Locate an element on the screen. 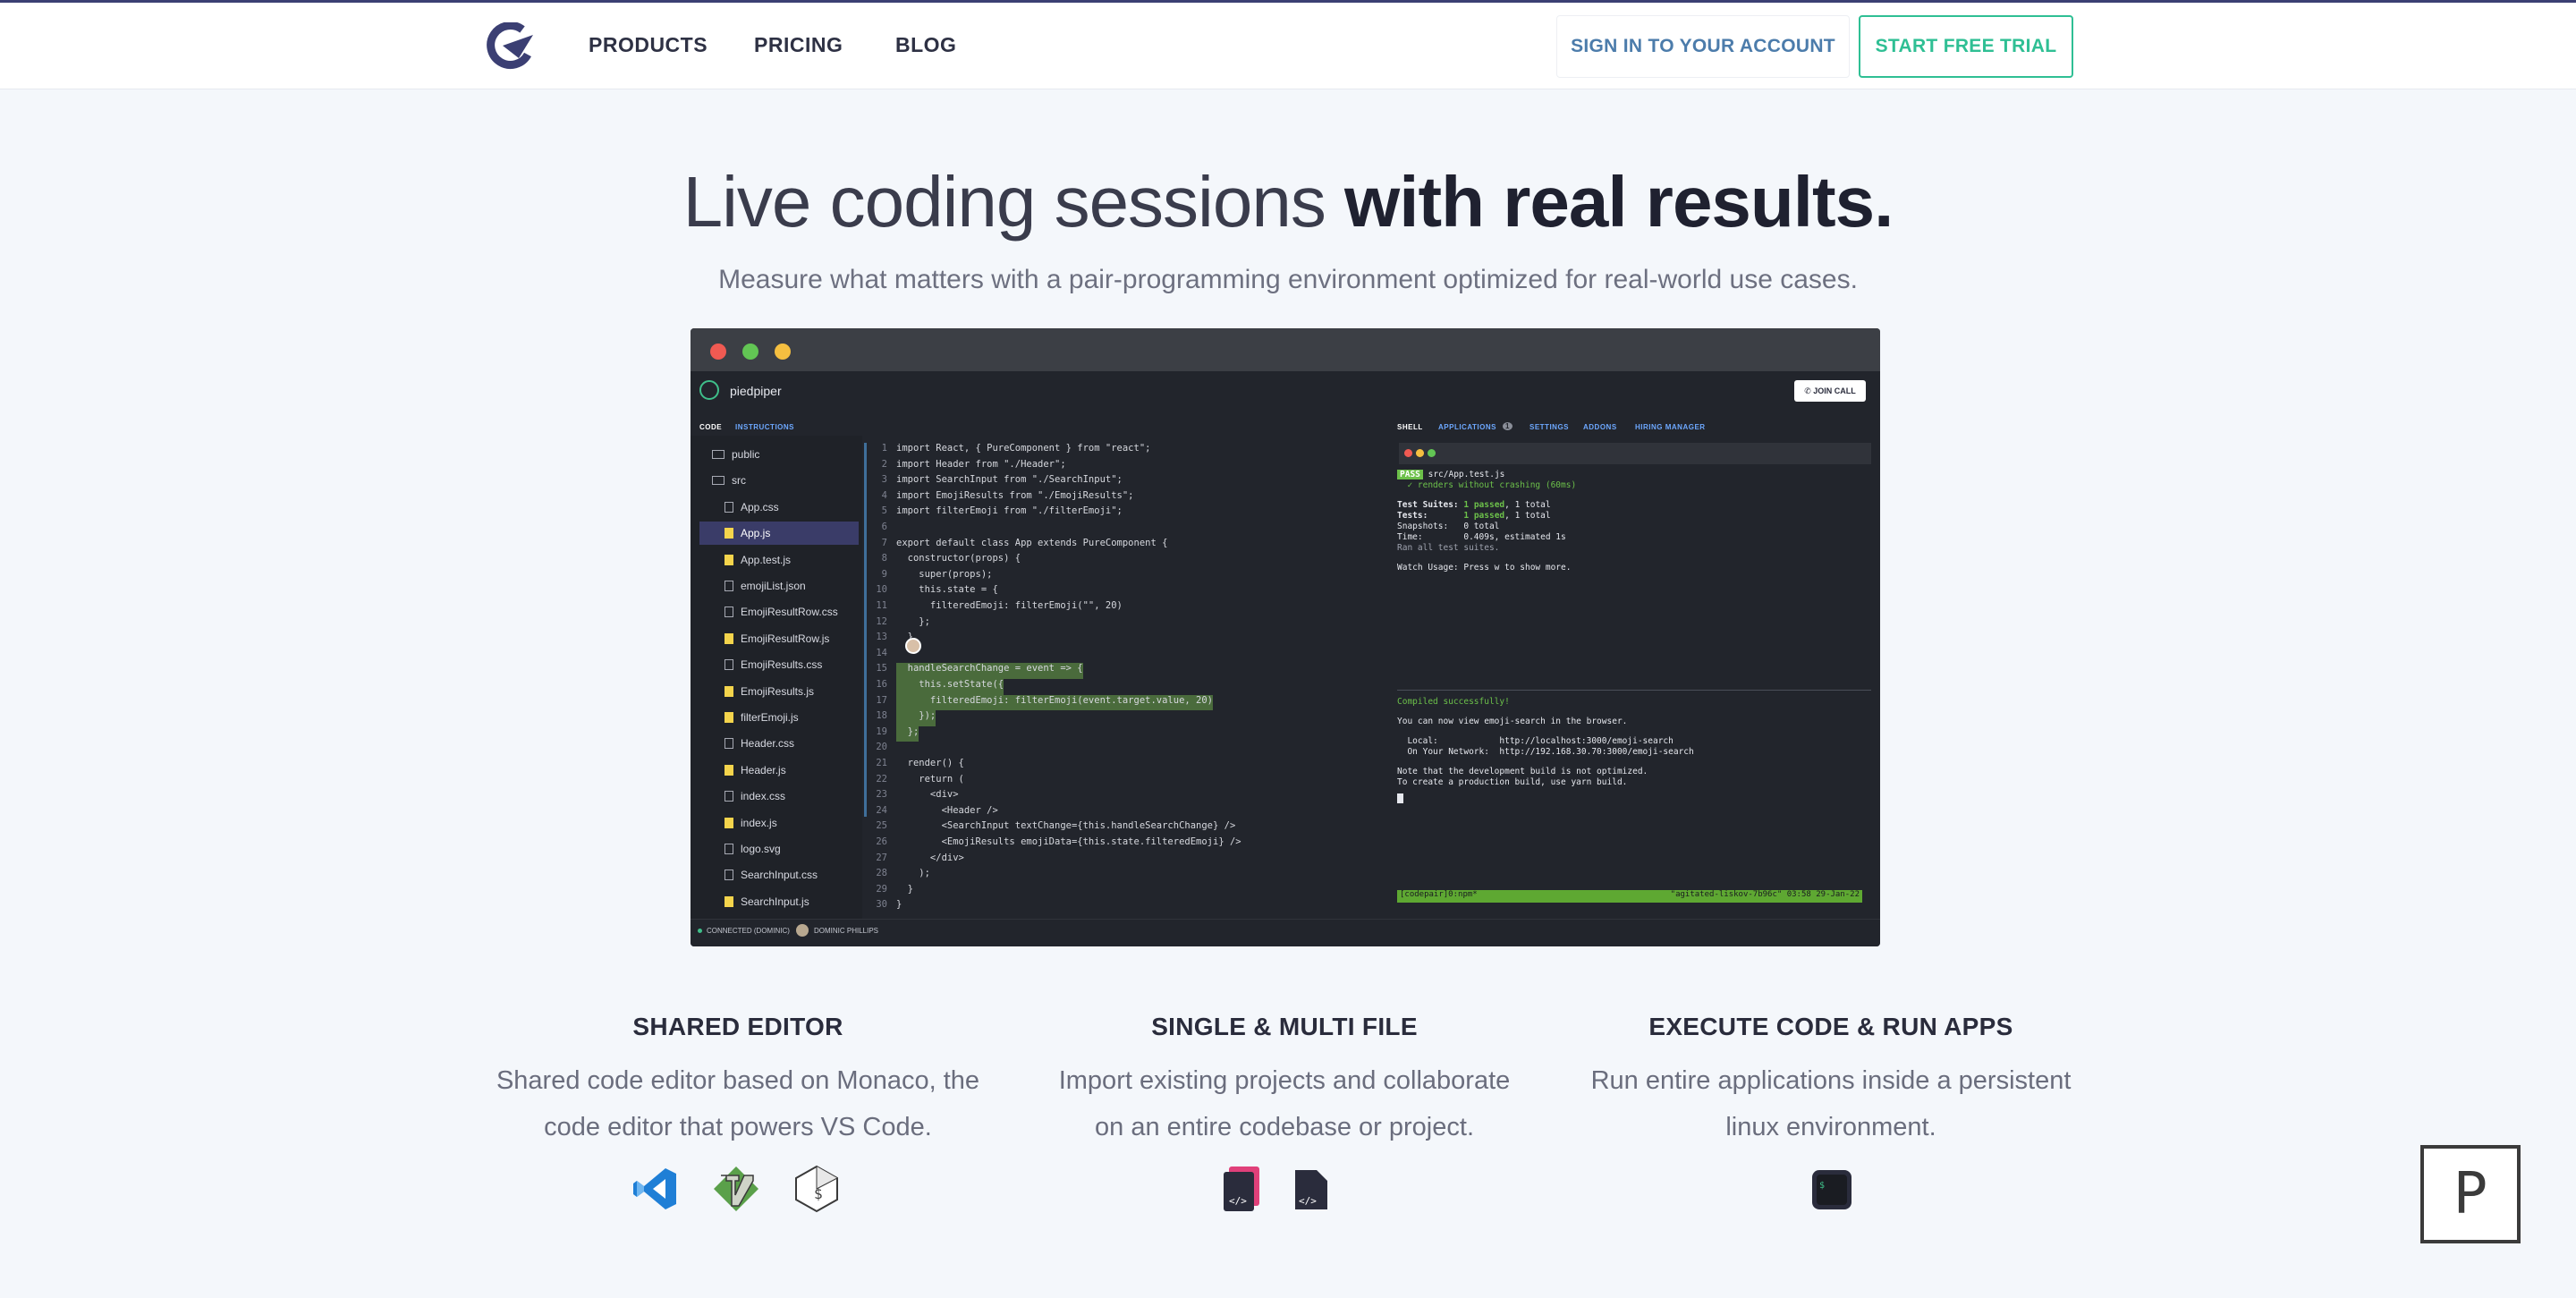 The width and height of the screenshot is (2576, 1298). code-text: import Header from "./Header"; is located at coordinates (981, 464).